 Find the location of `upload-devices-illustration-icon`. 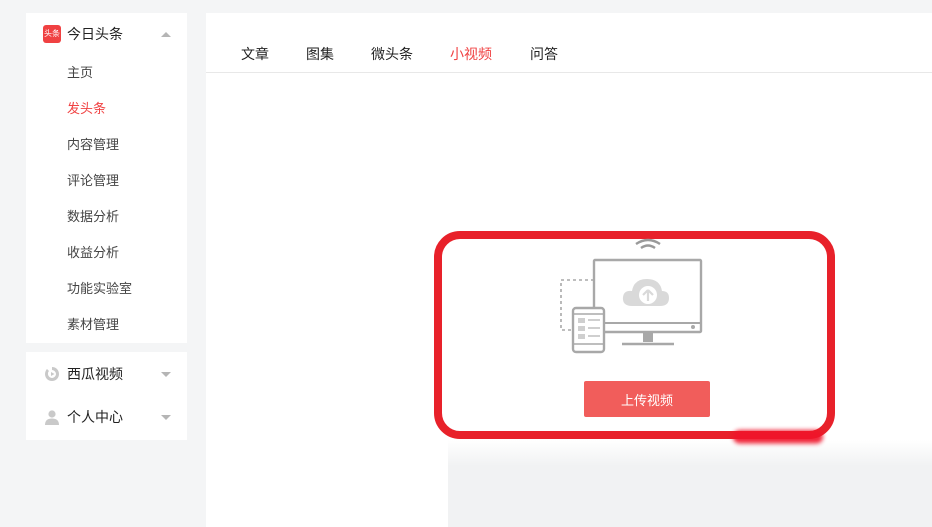

upload-devices-illustration-icon is located at coordinates (631, 296).